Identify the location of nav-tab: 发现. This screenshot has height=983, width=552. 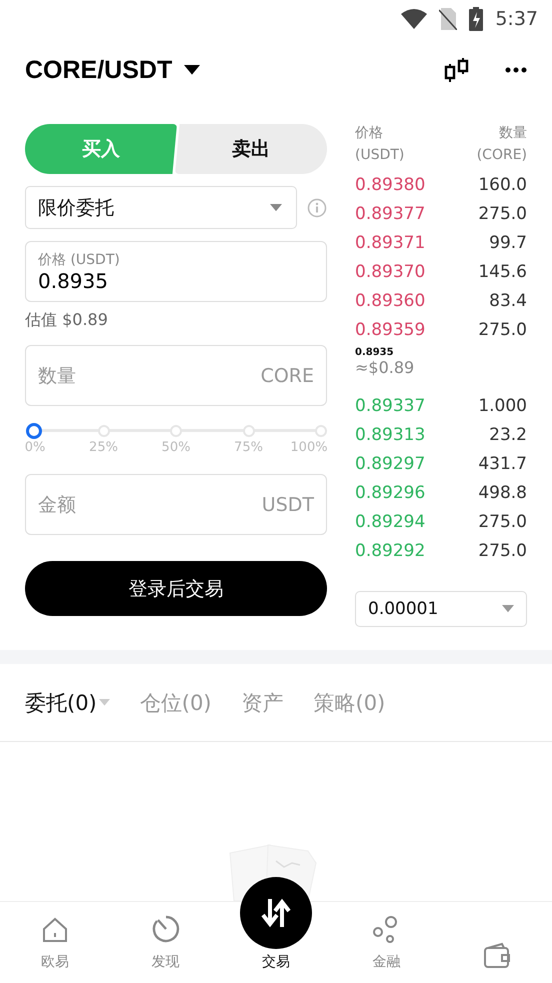
(165, 942).